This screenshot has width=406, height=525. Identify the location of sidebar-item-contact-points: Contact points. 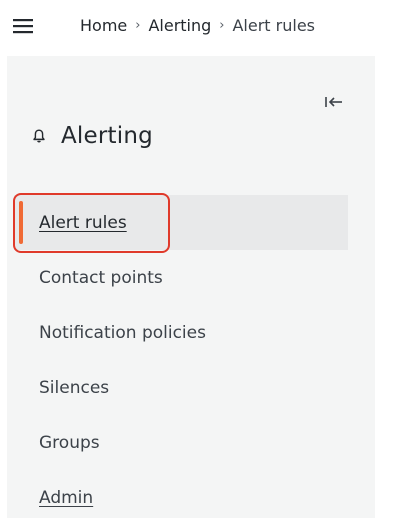
(181, 277).